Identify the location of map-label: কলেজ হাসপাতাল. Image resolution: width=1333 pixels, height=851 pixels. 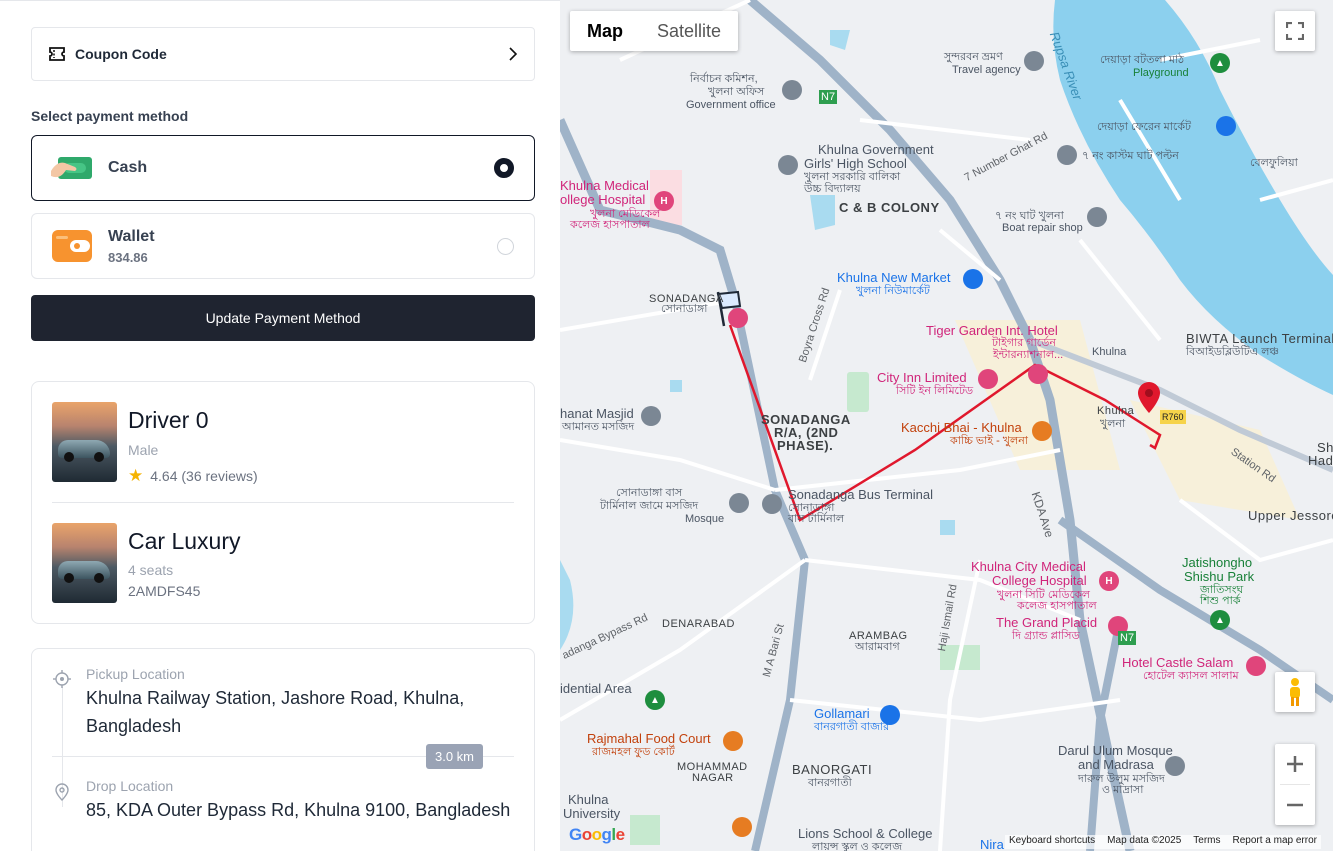
(1057, 606).